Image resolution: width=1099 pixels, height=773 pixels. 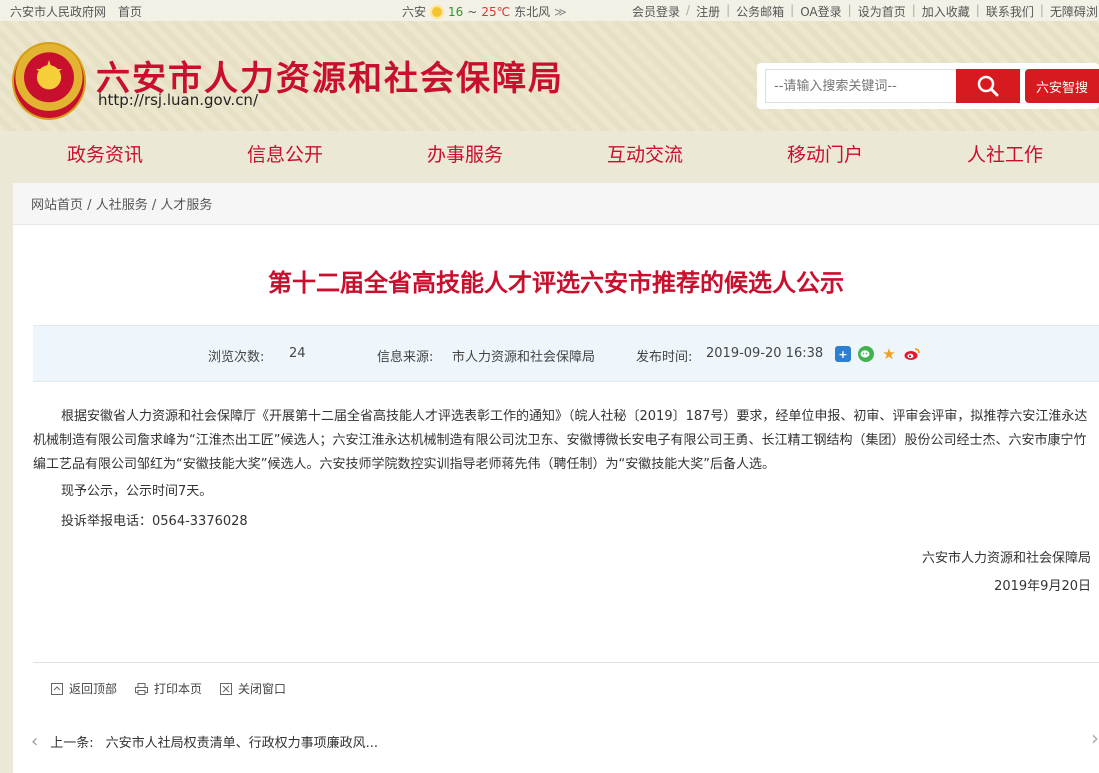 What do you see at coordinates (178, 100) in the screenshot?
I see `site-url: http://rsj.luan.gov.cn/` at bounding box center [178, 100].